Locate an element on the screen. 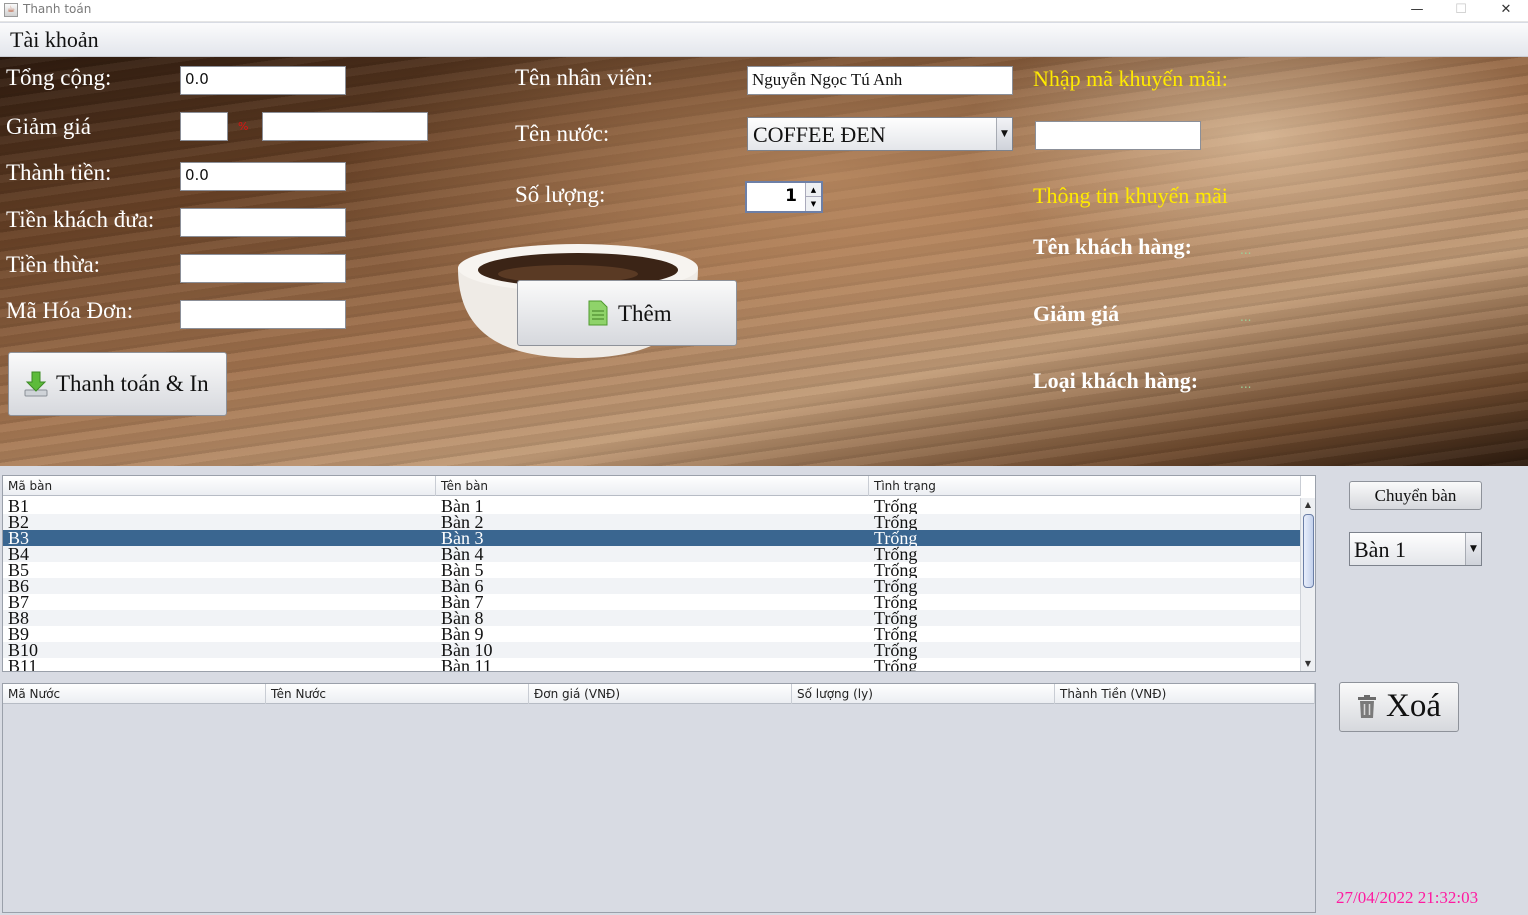 The width and height of the screenshot is (1528, 915). change-field is located at coordinates (263, 268).